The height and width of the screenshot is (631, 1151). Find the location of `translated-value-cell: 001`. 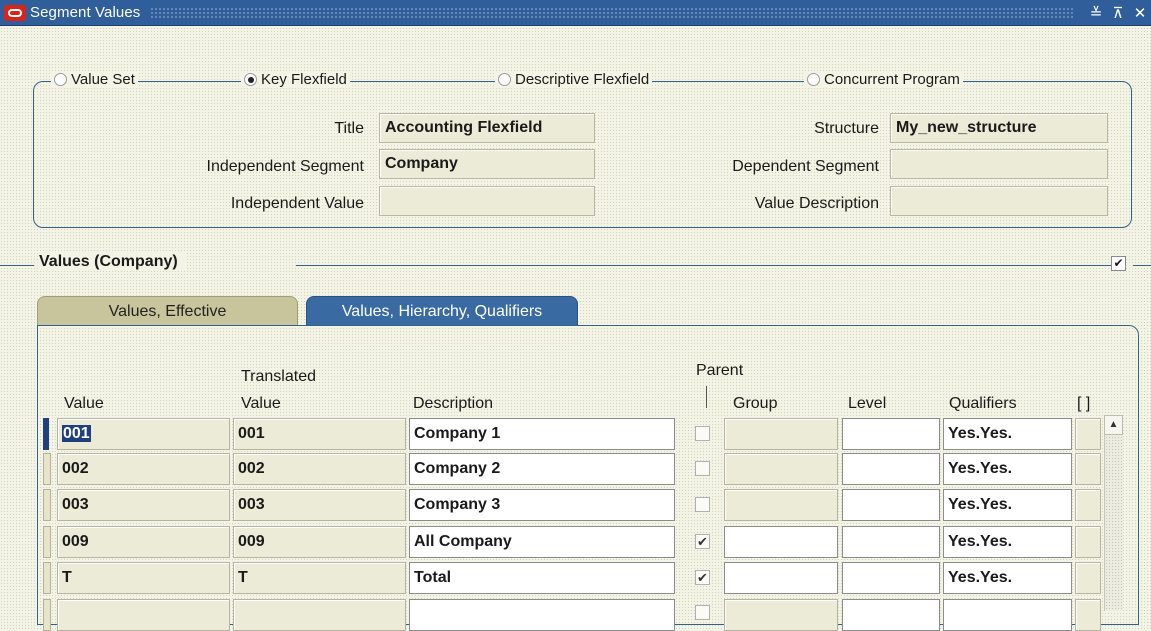

translated-value-cell: 001 is located at coordinates (319, 434).